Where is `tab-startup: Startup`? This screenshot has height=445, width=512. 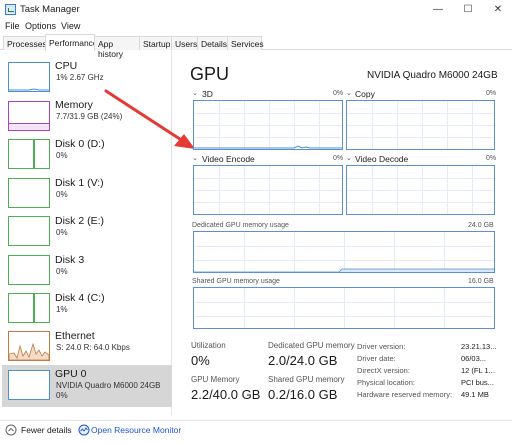 tab-startup: Startup is located at coordinates (155, 43).